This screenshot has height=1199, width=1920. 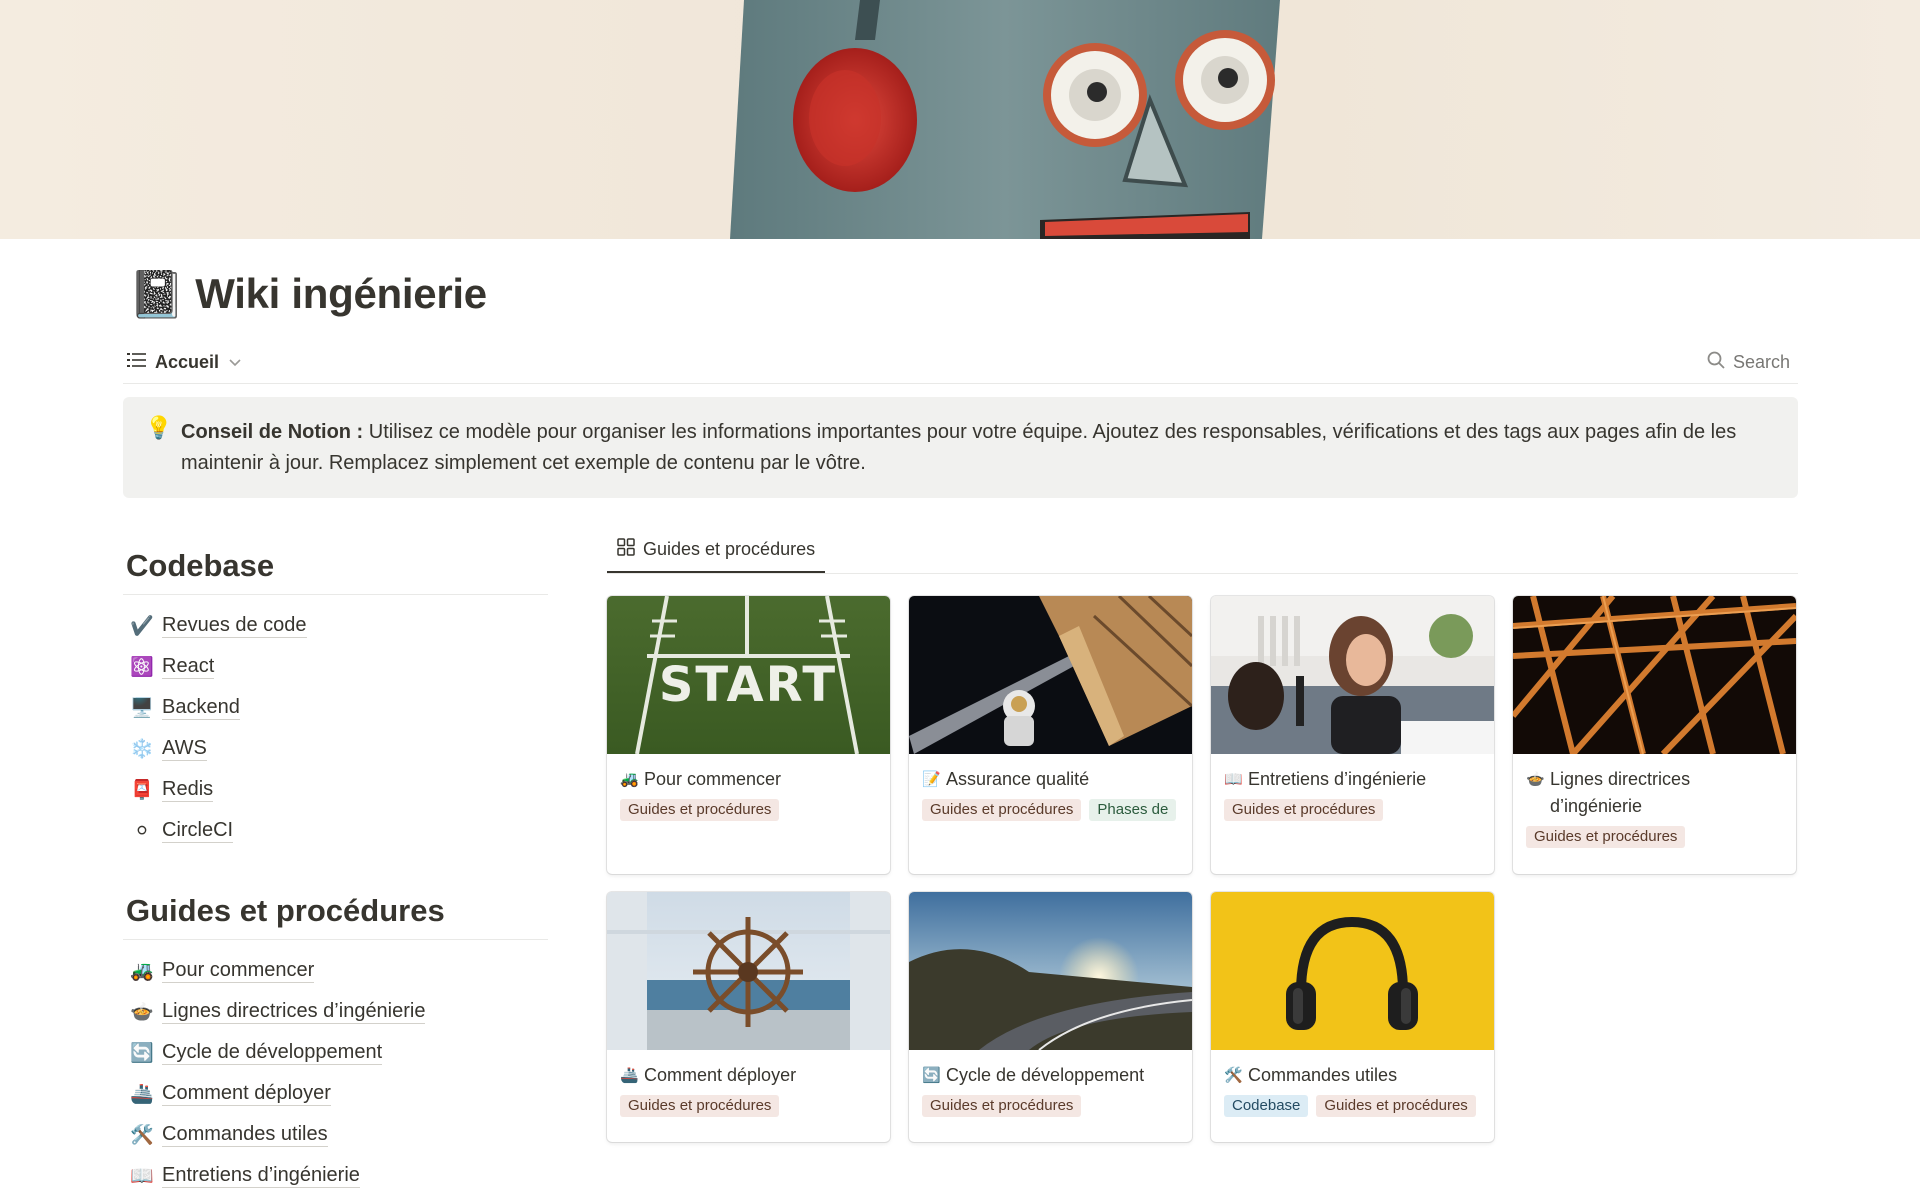 What do you see at coordinates (748, 1017) in the screenshot?
I see `gallery-card-comment-deployer: 🚢 Comment déployer Guides et procédures` at bounding box center [748, 1017].